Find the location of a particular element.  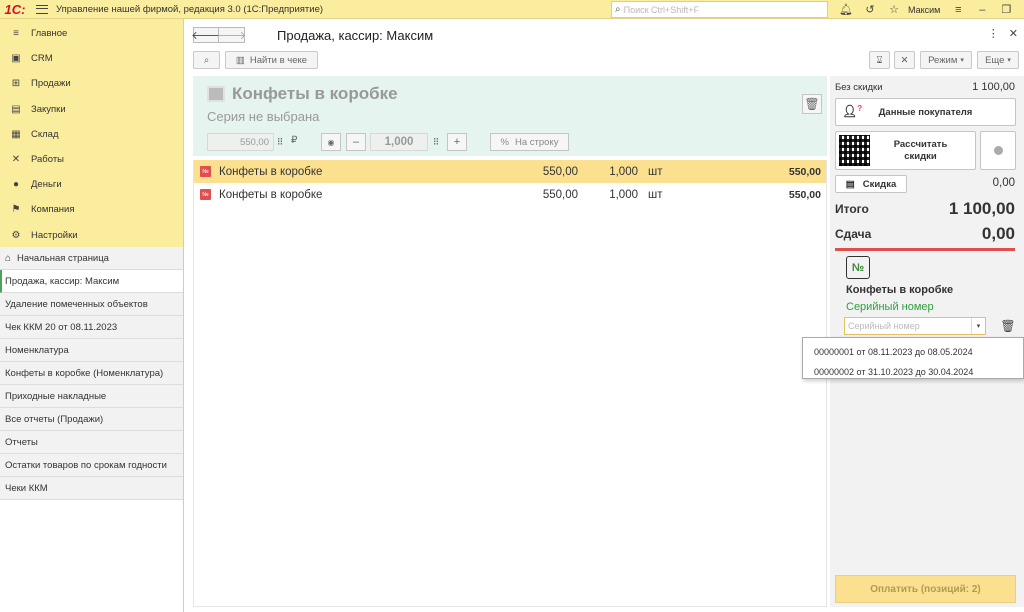

serial-option: 00000001 от 08.11.2023 до 08.05.2024 is located at coordinates (913, 352).